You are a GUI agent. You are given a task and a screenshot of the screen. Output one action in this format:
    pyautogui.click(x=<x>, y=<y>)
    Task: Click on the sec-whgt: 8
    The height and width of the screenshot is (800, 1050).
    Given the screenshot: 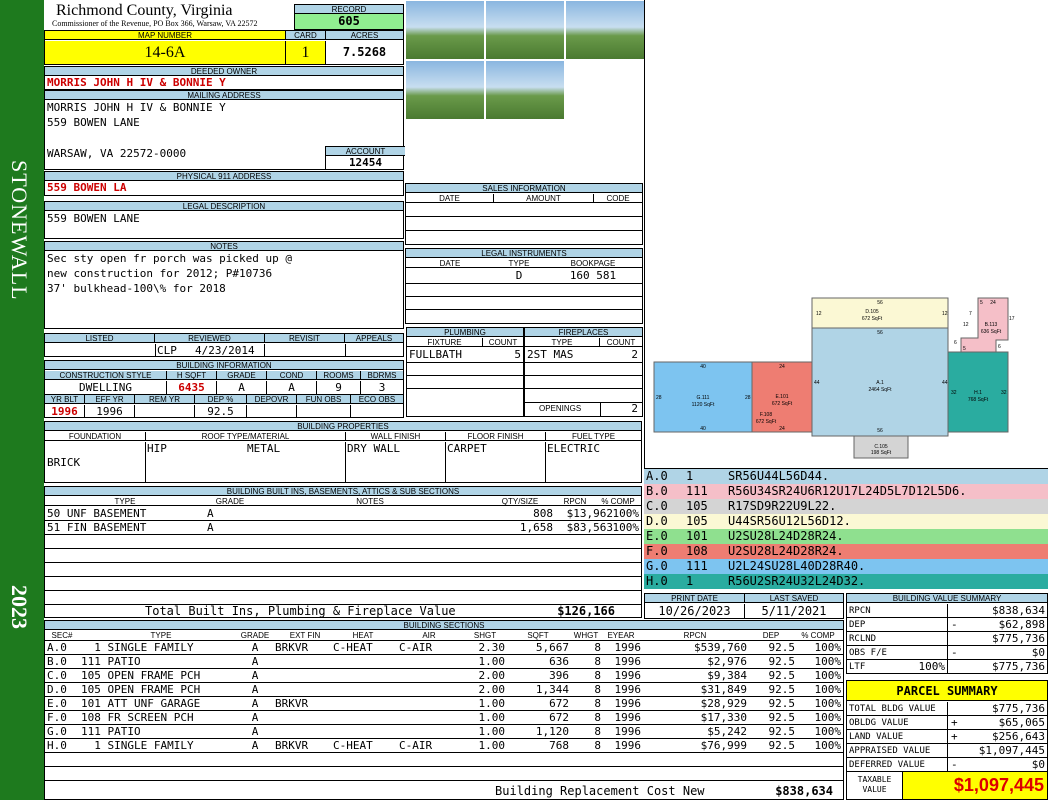 What is the action you would take?
    pyautogui.click(x=597, y=703)
    